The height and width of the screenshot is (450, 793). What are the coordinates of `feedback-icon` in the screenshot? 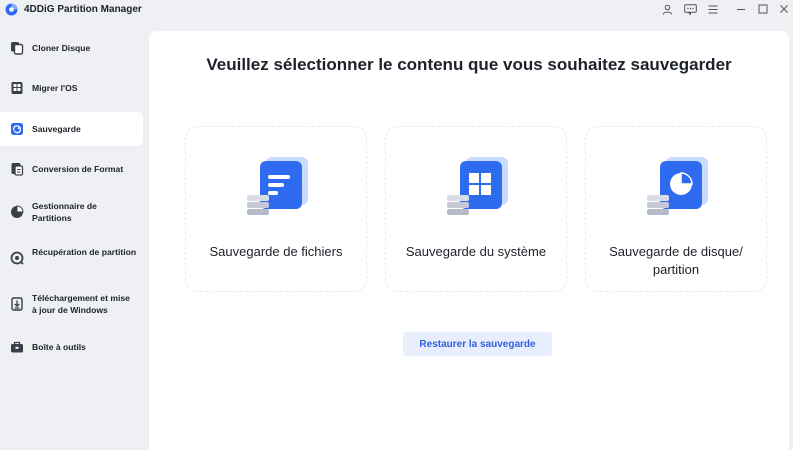 It's located at (690, 9).